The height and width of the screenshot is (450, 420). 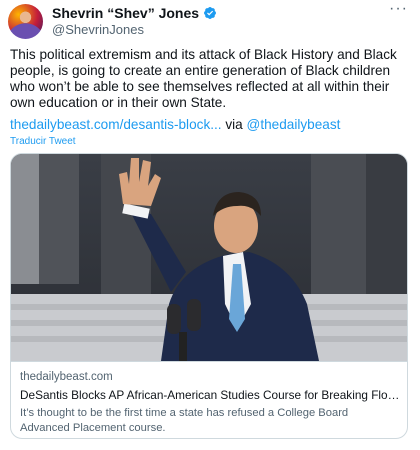 What do you see at coordinates (294, 124) in the screenshot?
I see `mention-link: @thedailybeast` at bounding box center [294, 124].